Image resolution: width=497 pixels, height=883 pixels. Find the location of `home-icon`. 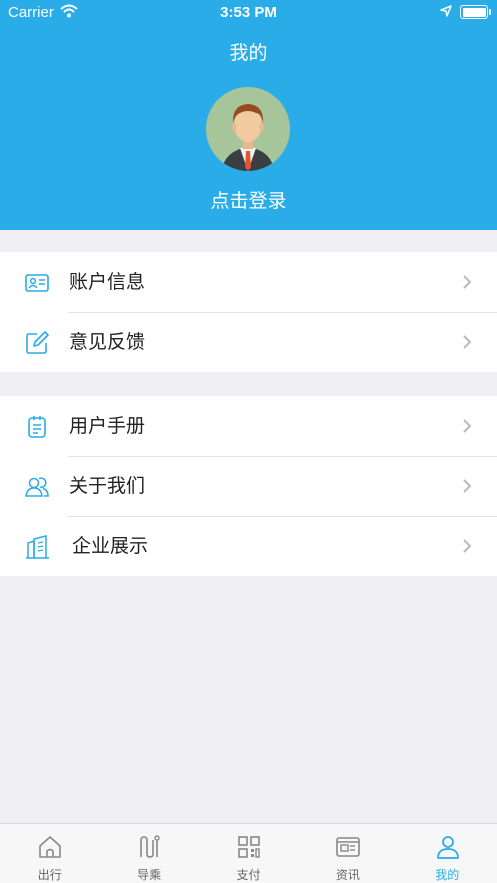

home-icon is located at coordinates (50, 847).